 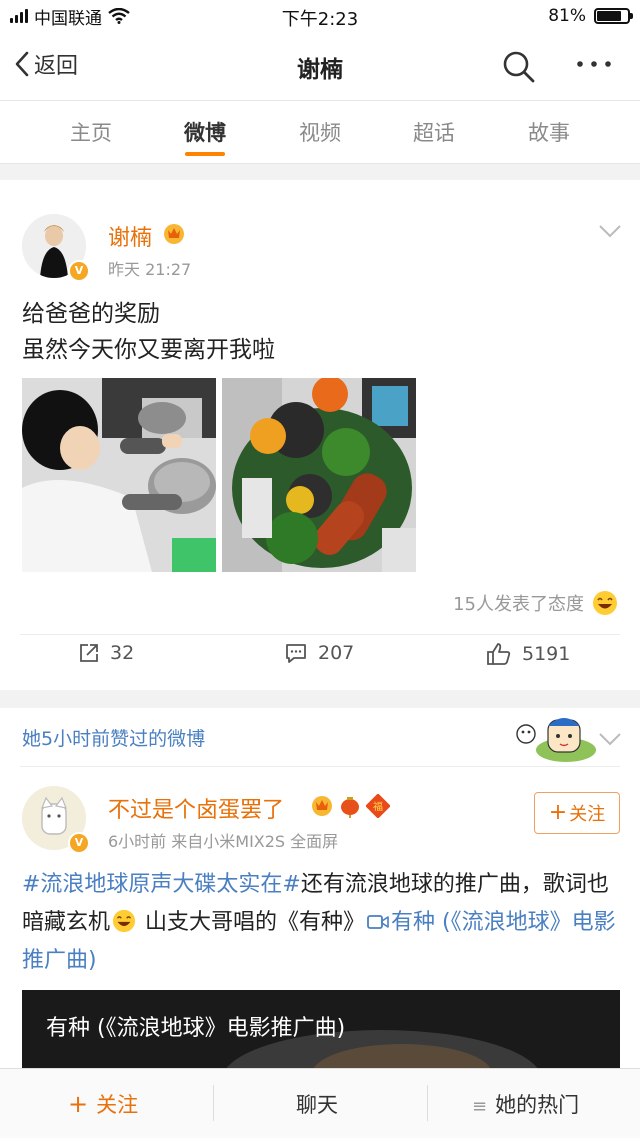 I want to click on post-author-name: 谢楠, so click(x=130, y=236).